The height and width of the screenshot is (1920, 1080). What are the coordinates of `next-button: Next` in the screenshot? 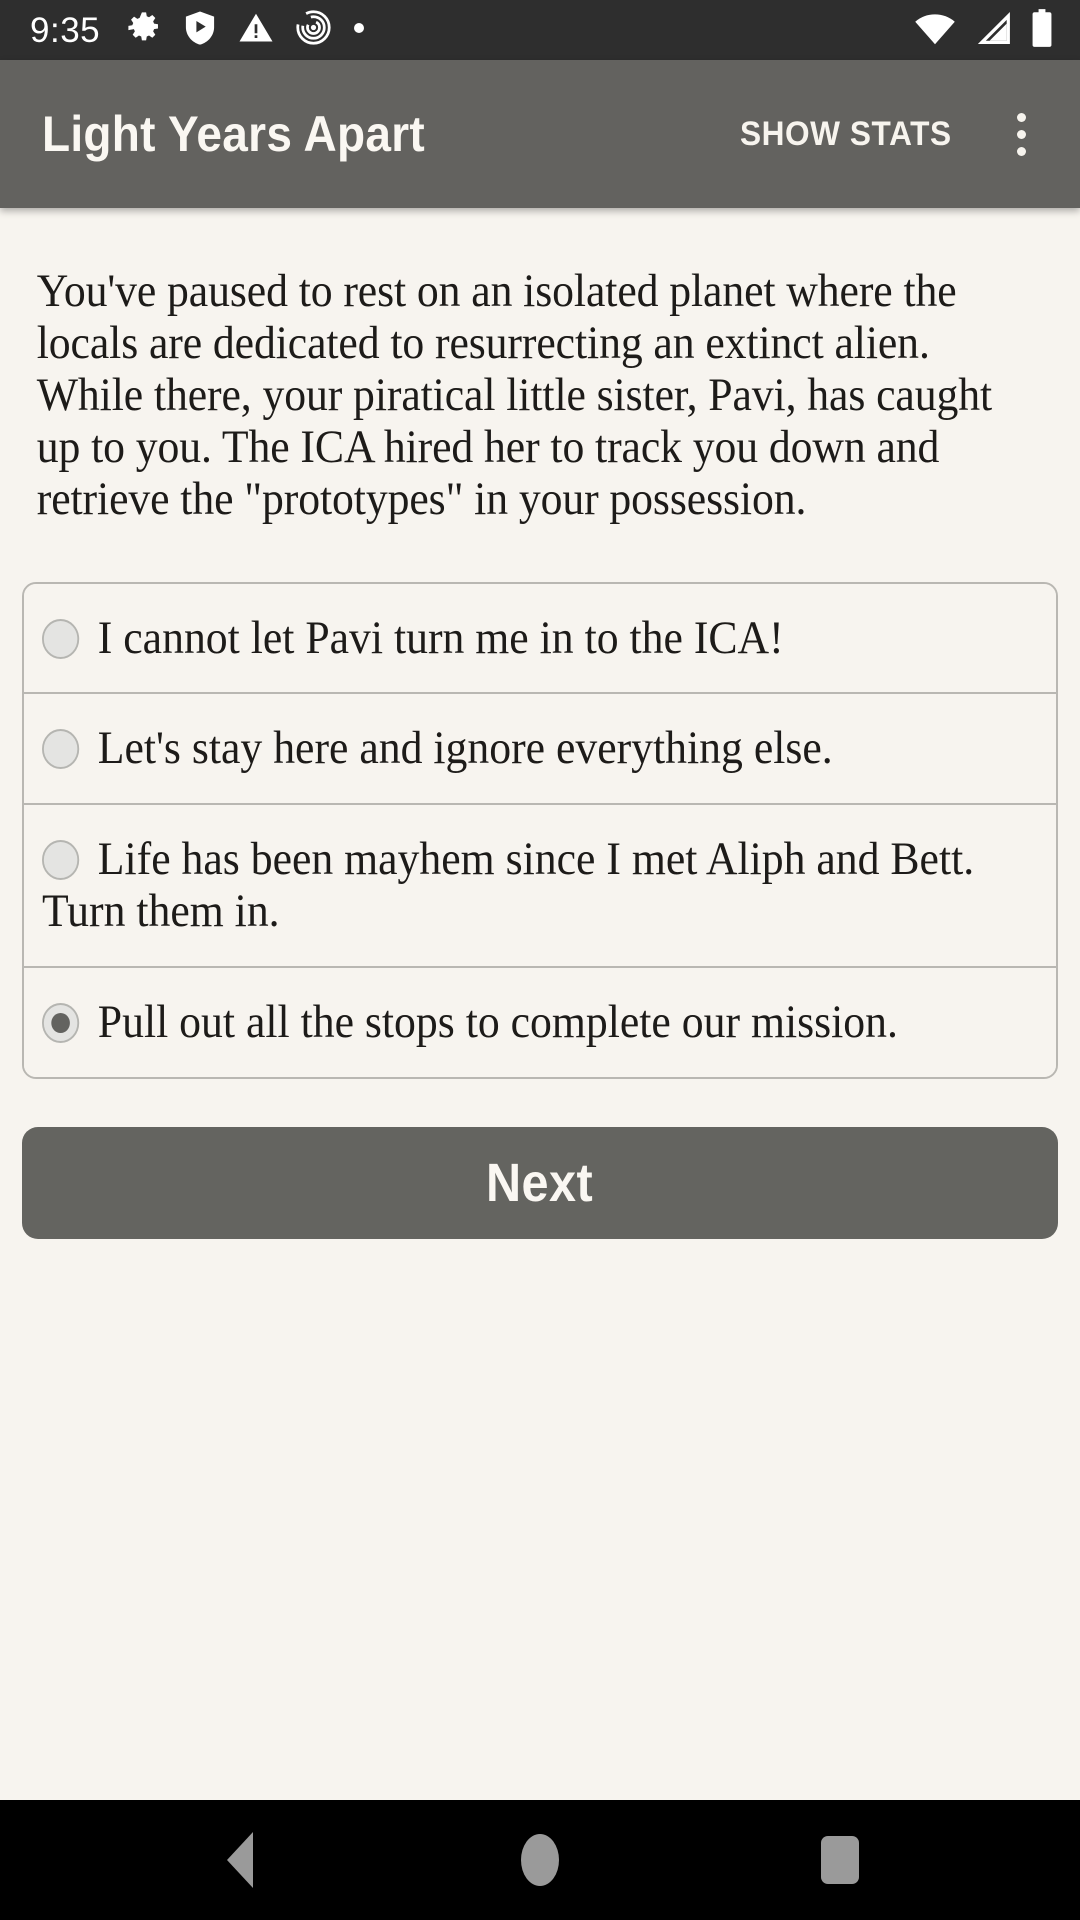 It's located at (540, 1182).